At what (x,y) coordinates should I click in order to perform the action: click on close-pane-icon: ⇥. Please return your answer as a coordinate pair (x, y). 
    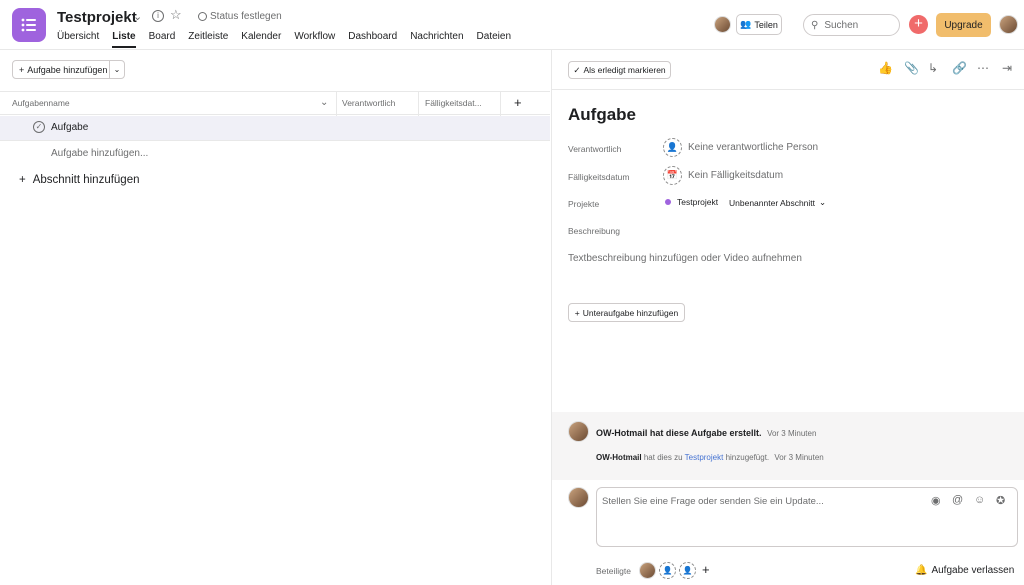
    Looking at the image, I should click on (1007, 68).